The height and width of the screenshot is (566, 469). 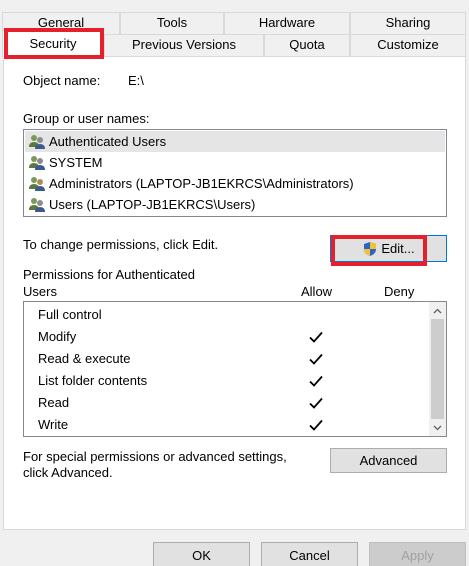 I want to click on list-item-system: SYSTEM, so click(x=65, y=163).